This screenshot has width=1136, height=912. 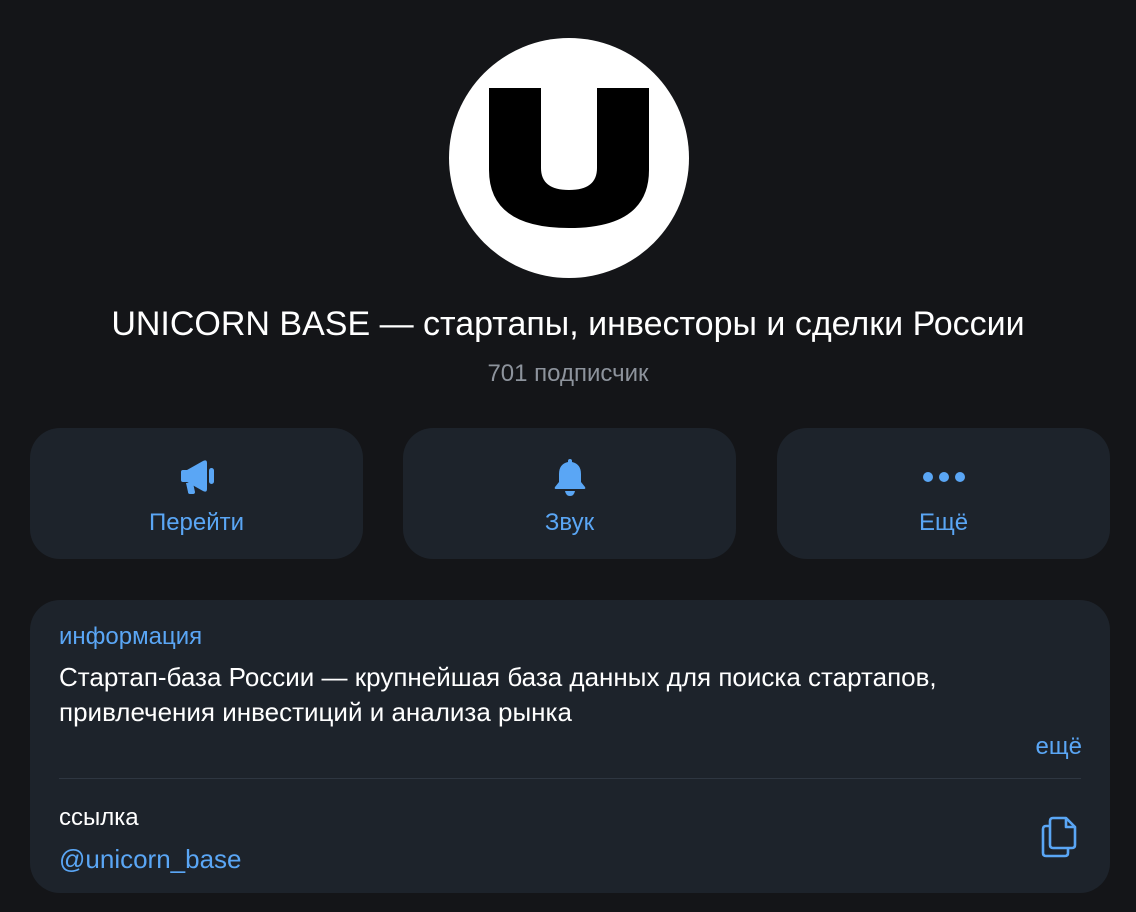 I want to click on channel-avatar, so click(x=569, y=158).